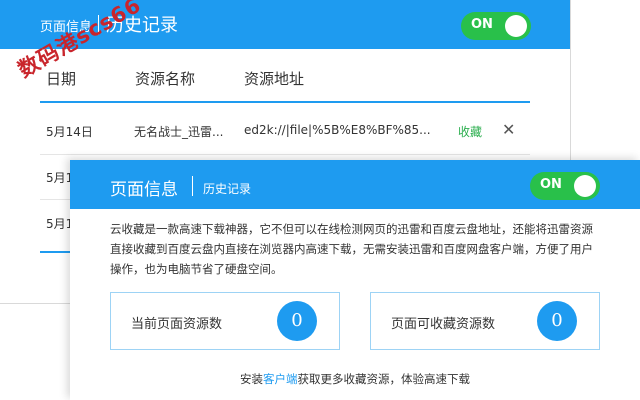 Image resolution: width=640 pixels, height=400 pixels. What do you see at coordinates (565, 186) in the screenshot?
I see `on-off-toggle: ON` at bounding box center [565, 186].